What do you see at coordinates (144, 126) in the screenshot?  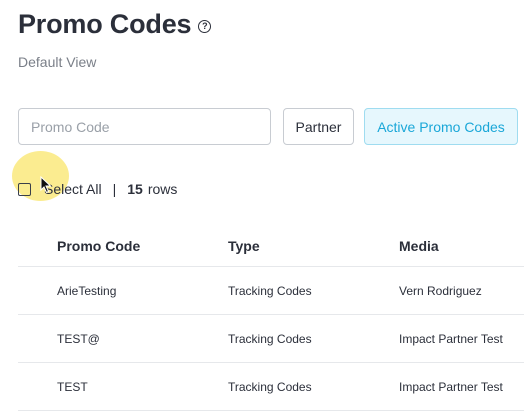 I see `promo-code-search-input` at bounding box center [144, 126].